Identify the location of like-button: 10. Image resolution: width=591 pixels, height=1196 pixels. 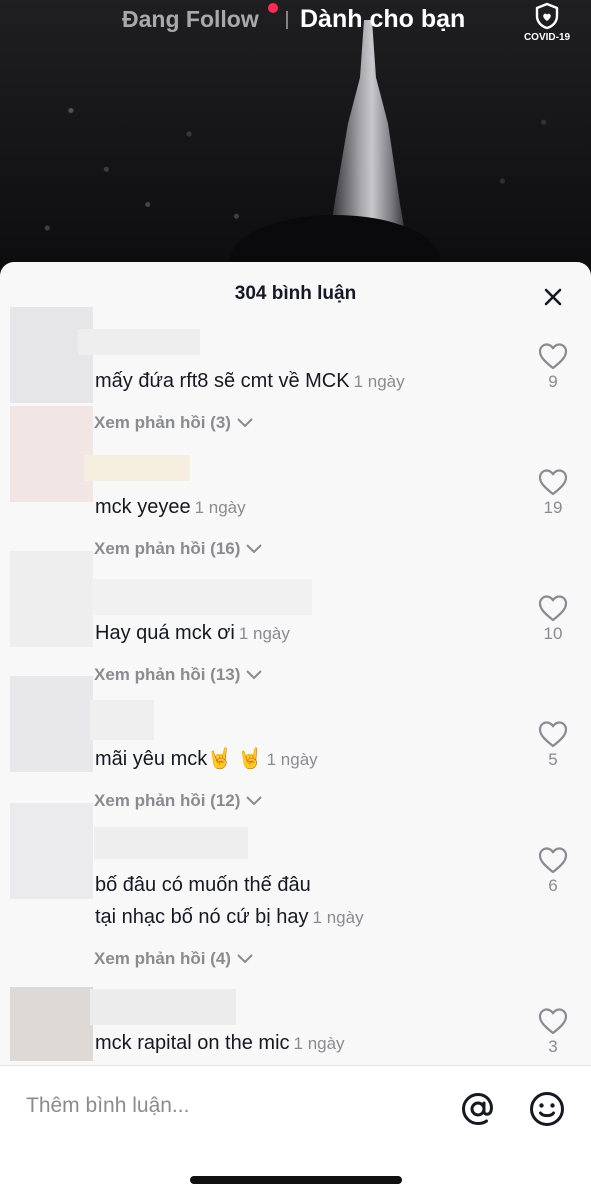
(553, 619).